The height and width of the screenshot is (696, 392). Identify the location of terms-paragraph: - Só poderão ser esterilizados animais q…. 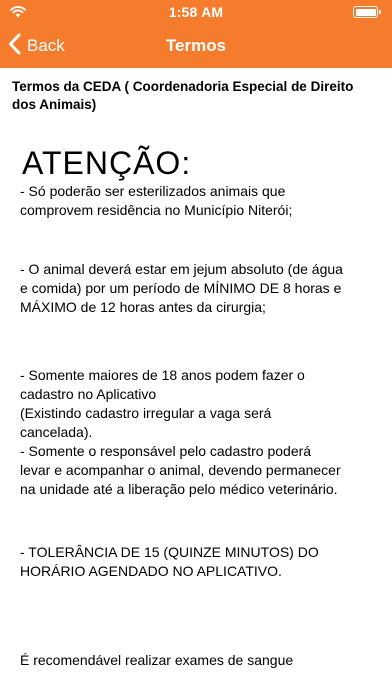
(156, 200).